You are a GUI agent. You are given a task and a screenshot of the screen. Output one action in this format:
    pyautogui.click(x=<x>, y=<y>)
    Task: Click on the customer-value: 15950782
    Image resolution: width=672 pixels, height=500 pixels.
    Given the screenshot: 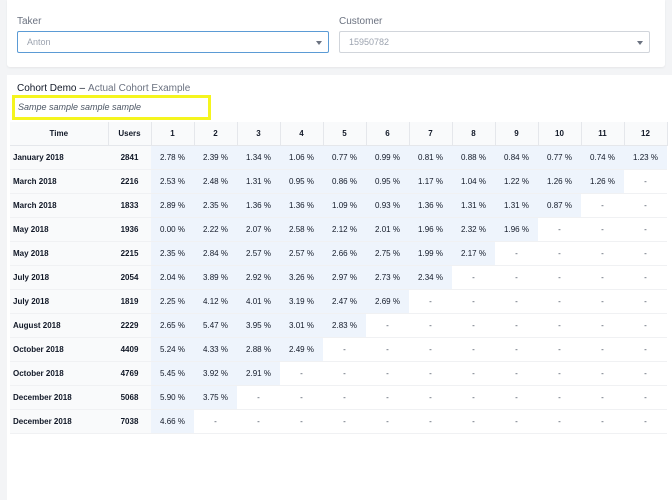 What is the action you would take?
    pyautogui.click(x=369, y=42)
    